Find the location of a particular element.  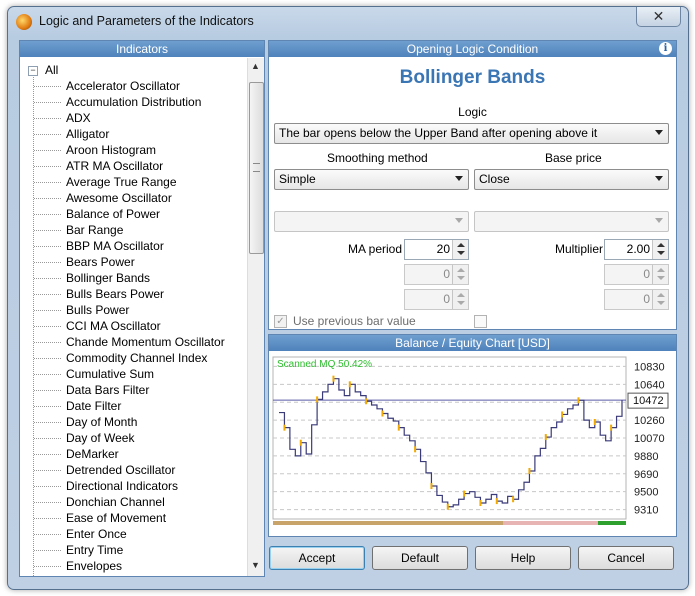

tree-item: Bears Power is located at coordinates (133, 262).